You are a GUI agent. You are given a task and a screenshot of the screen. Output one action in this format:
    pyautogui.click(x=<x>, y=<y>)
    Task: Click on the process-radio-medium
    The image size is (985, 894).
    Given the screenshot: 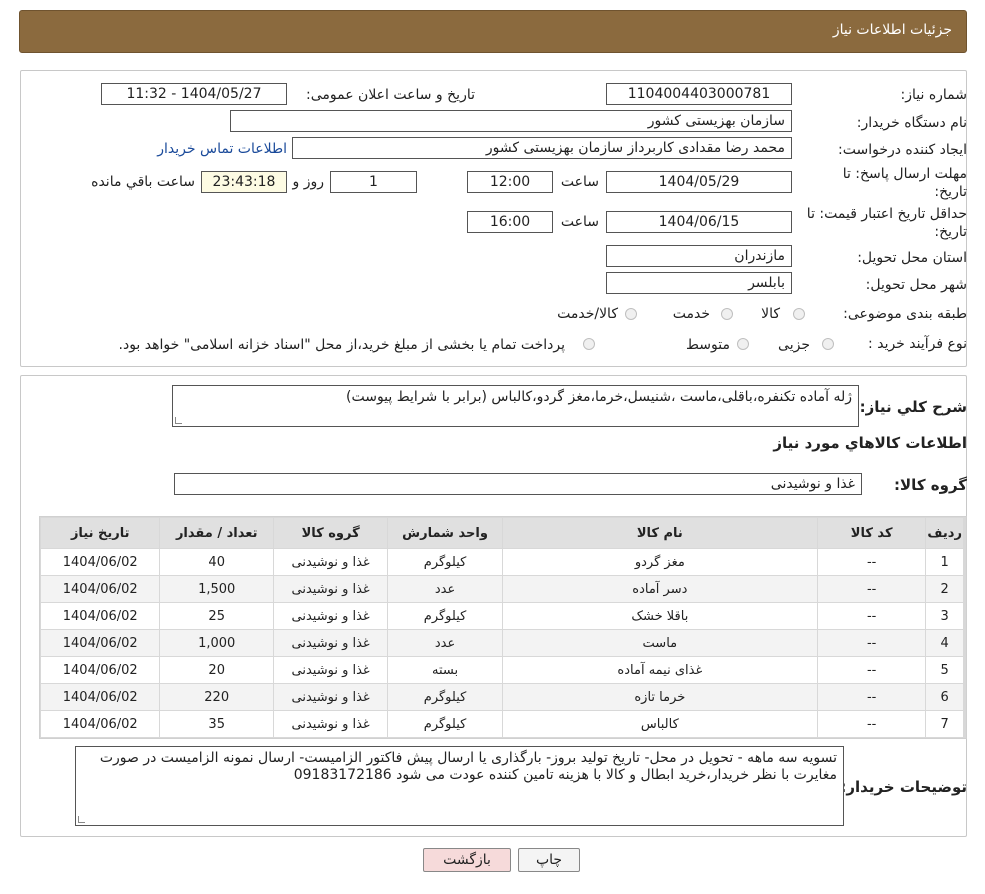 What is the action you would take?
    pyautogui.click(x=743, y=344)
    